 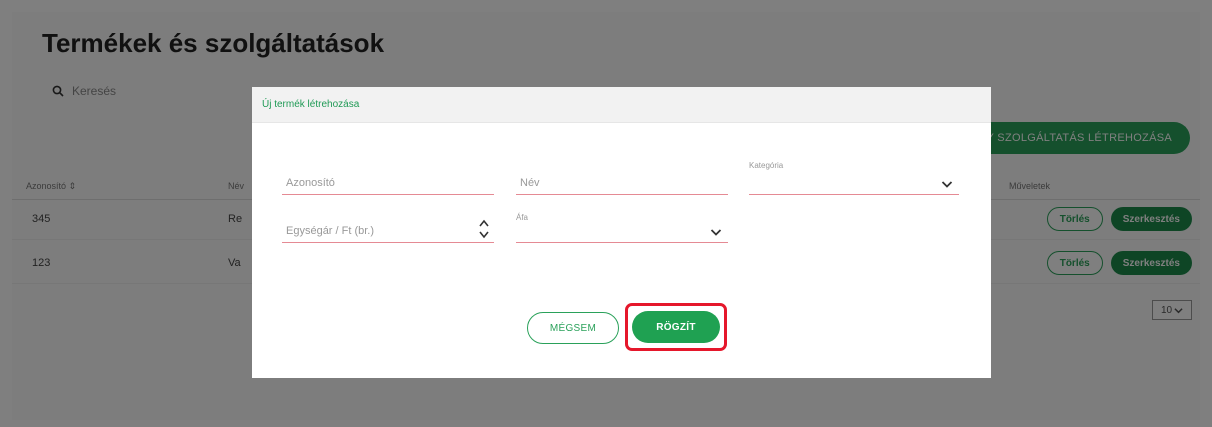 I want to click on cancel-button: MÉGSEM, so click(x=573, y=328).